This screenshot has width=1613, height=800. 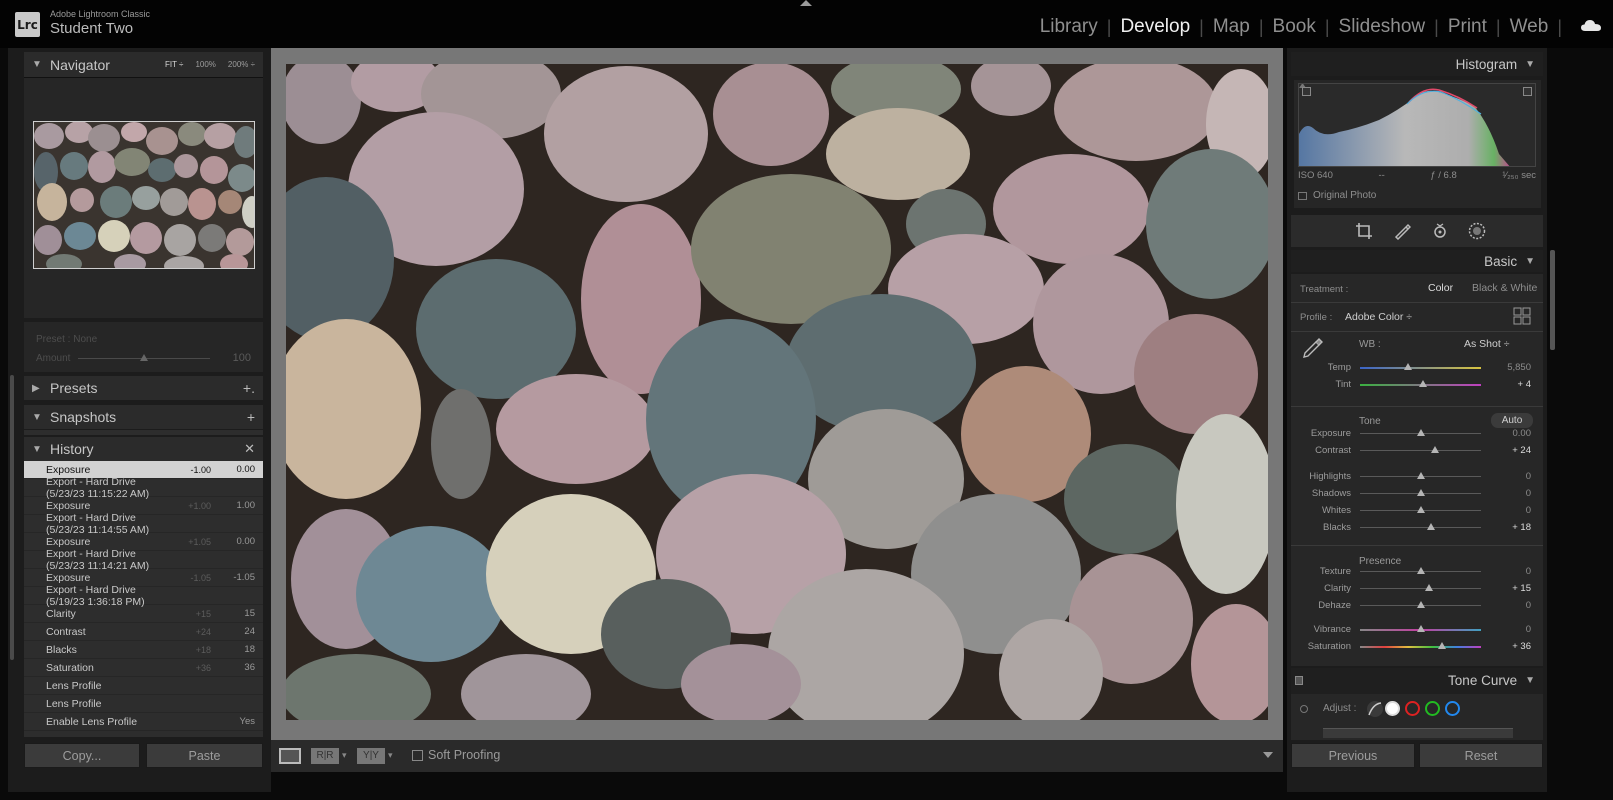 I want to click on temp-slider-track, so click(x=1420, y=368).